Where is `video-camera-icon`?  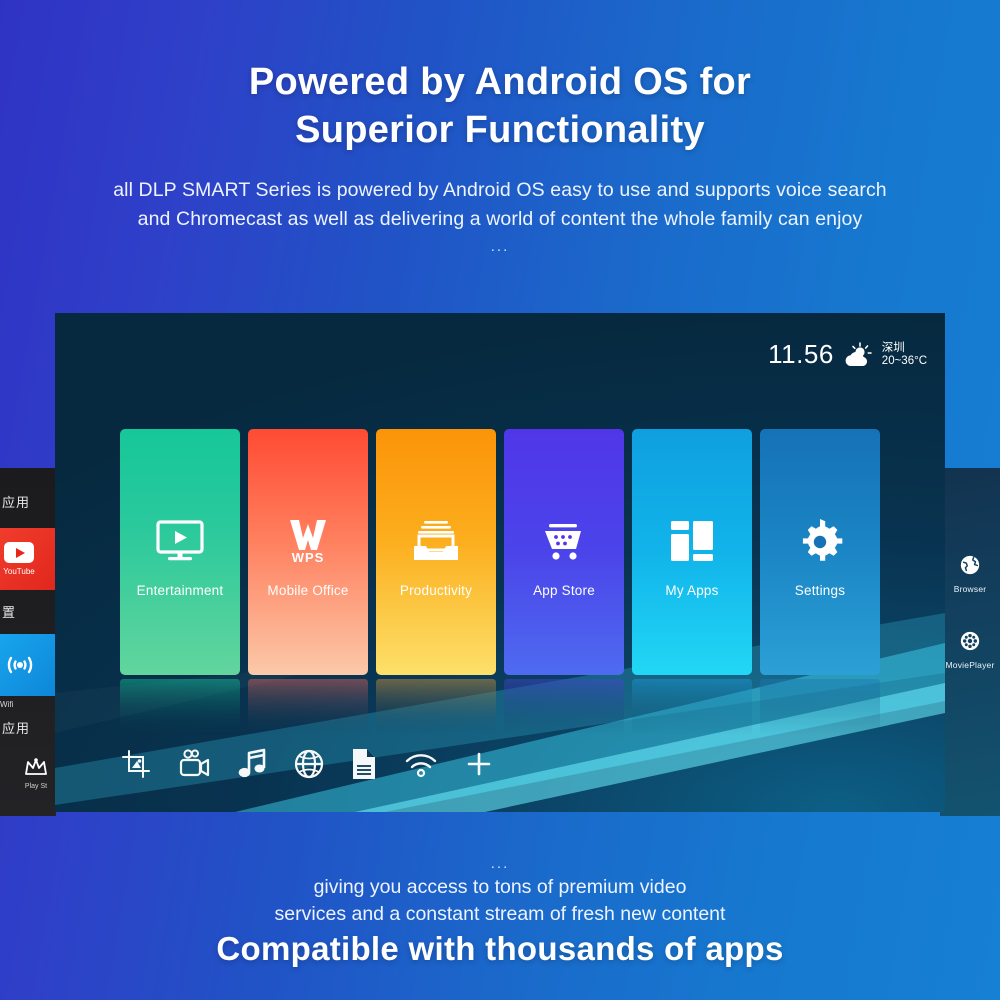
video-camera-icon is located at coordinates (194, 764).